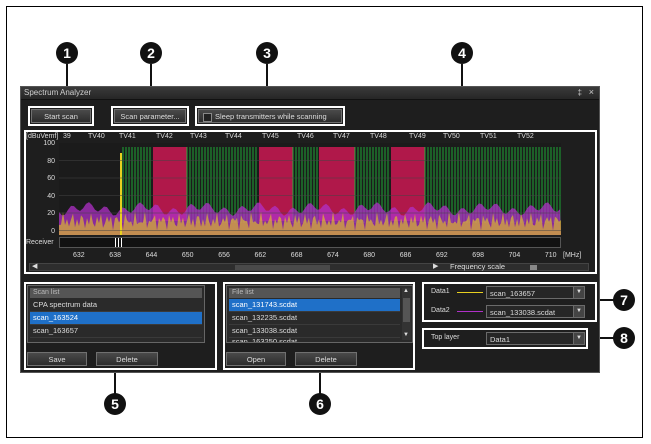  I want to click on callout-4: 4, so click(462, 53).